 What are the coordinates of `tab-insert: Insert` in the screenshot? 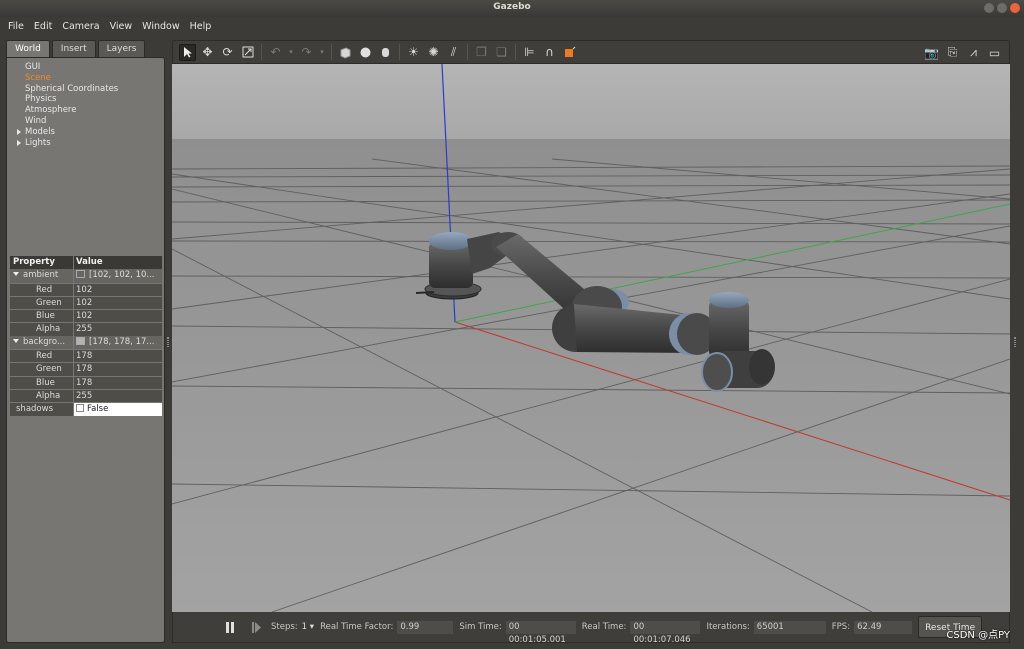 It's located at (73, 48).